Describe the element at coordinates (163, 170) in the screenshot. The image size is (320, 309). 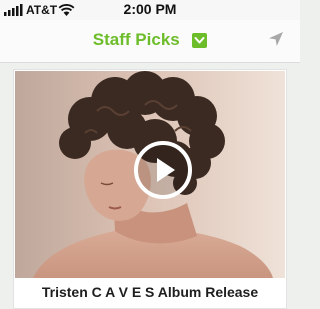
I see `play-icon` at that location.